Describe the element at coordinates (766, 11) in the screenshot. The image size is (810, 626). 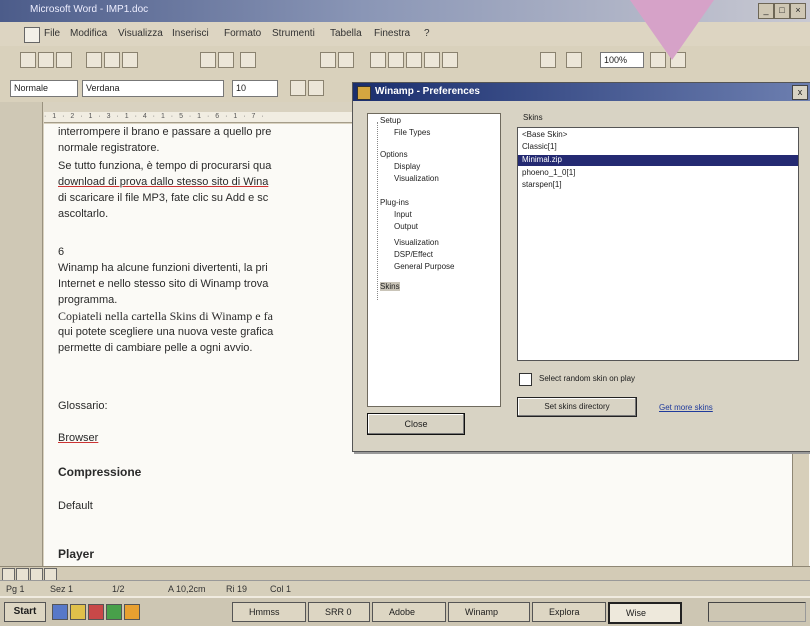
I see `minimize-button: _` at that location.